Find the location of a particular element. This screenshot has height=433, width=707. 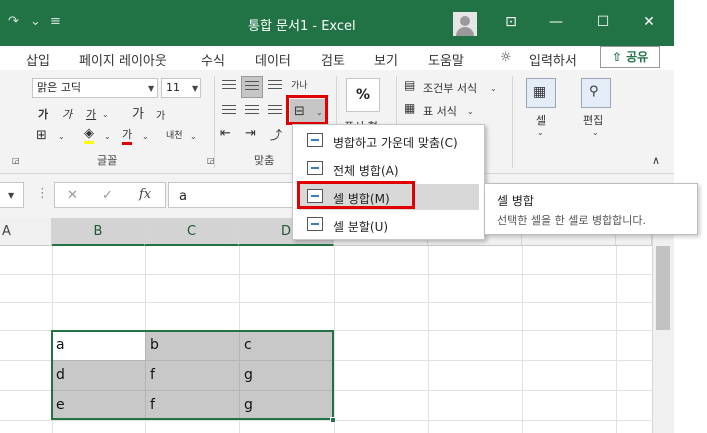

vertical-scrollbar: ▲ is located at coordinates (663, 325).